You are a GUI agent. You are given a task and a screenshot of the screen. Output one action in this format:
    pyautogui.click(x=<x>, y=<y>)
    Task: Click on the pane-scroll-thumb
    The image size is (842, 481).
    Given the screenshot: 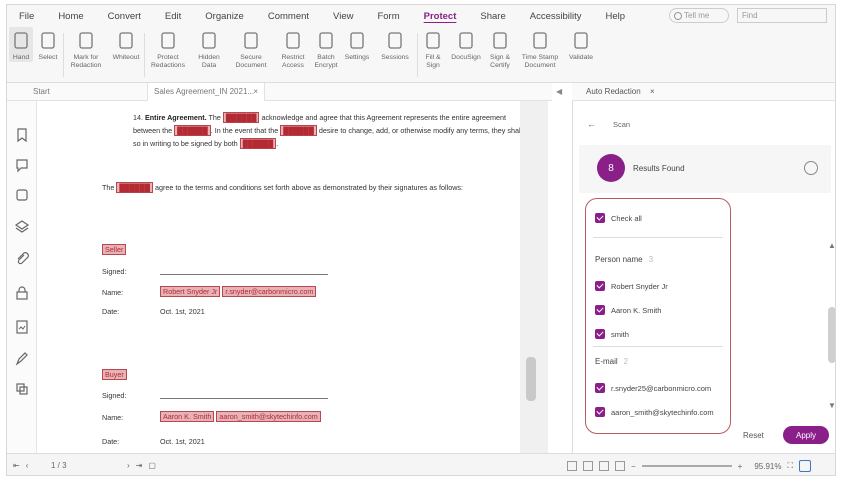 What is the action you would take?
    pyautogui.click(x=831, y=335)
    